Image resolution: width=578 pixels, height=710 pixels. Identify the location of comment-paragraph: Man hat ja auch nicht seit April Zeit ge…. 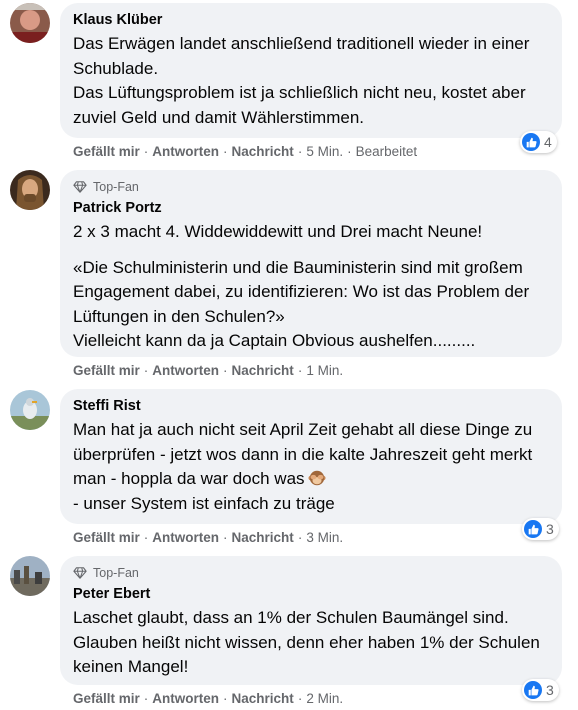
(311, 455).